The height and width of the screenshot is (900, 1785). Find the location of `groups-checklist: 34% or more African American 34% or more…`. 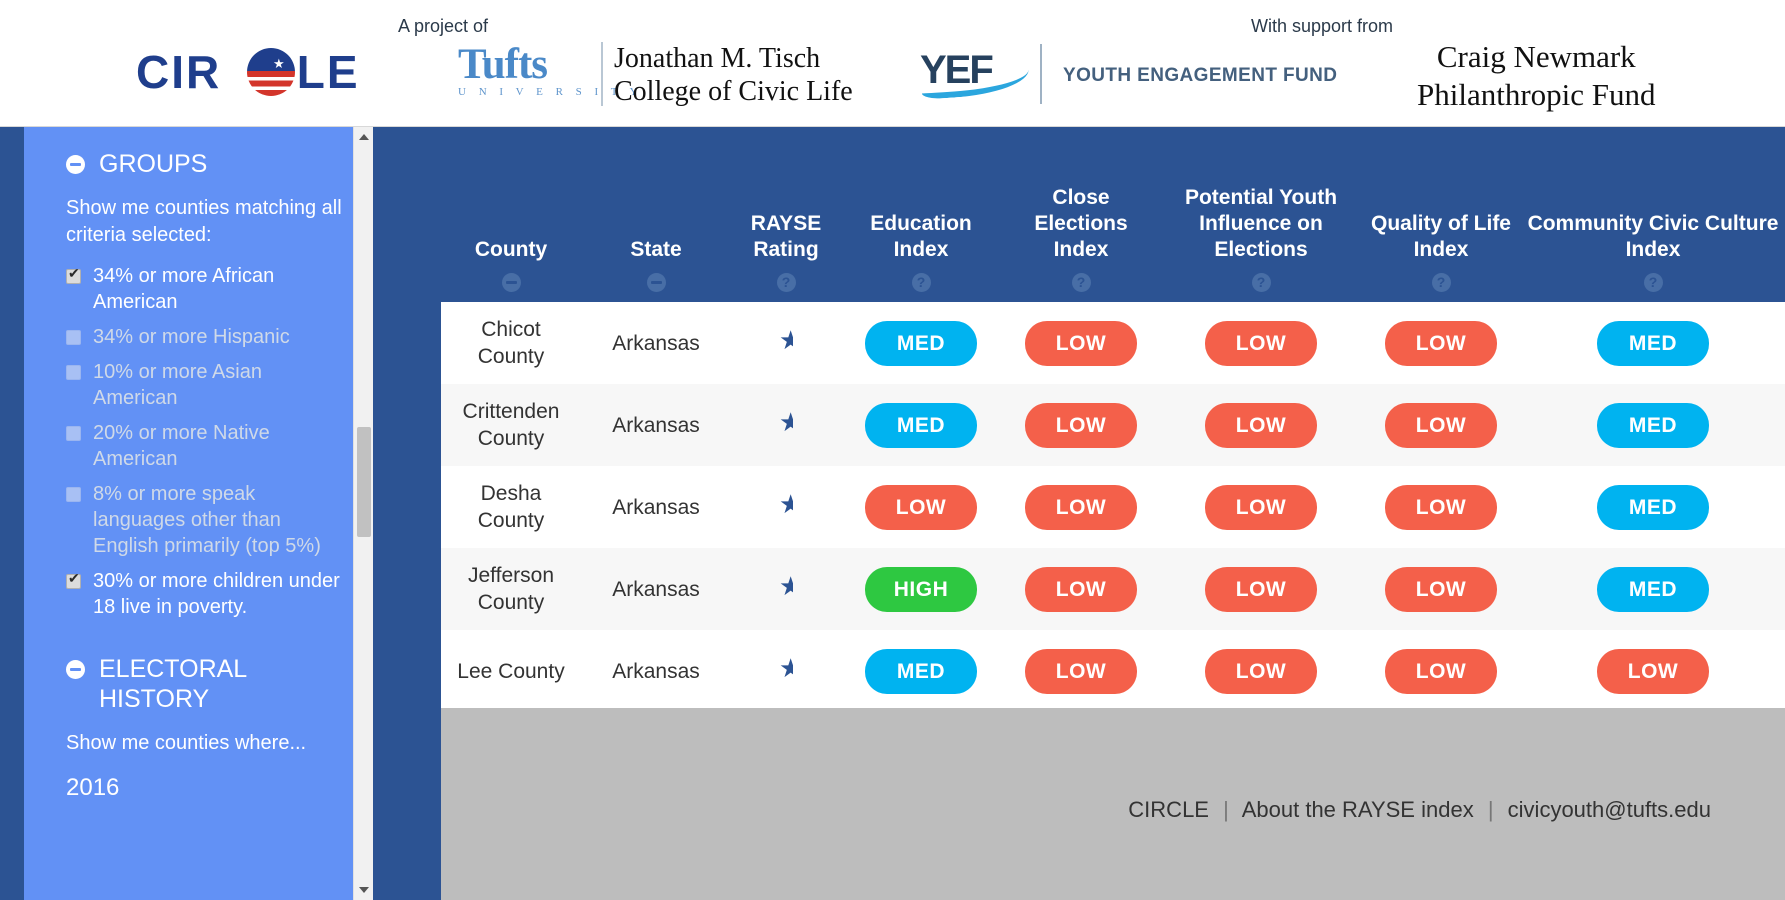

groups-checklist: 34% or more African American 34% or more… is located at coordinates (207, 441).